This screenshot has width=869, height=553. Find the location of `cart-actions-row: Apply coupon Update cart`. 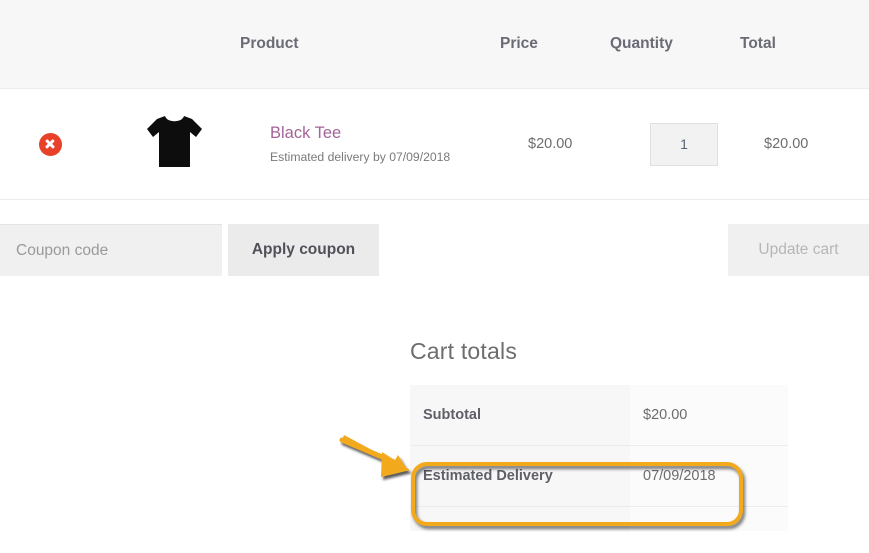

cart-actions-row: Apply coupon Update cart is located at coordinates (434, 250).